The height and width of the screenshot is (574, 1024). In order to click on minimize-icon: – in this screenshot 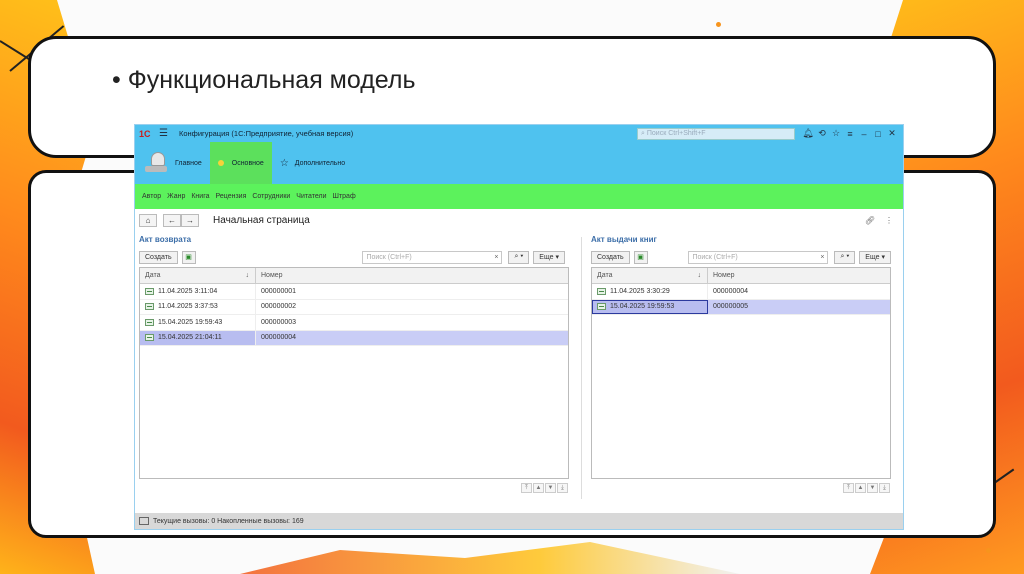, I will do `click(864, 134)`.